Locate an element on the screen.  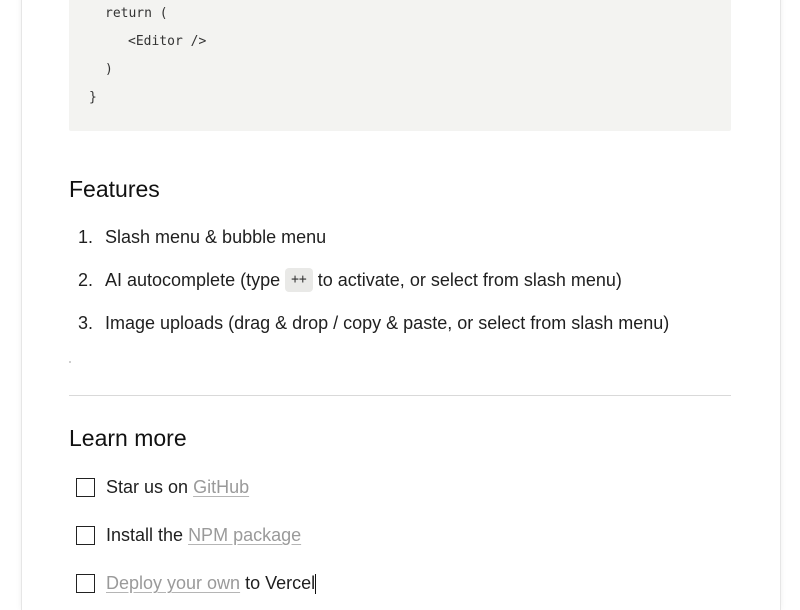
code-line: } is located at coordinates (93, 97).